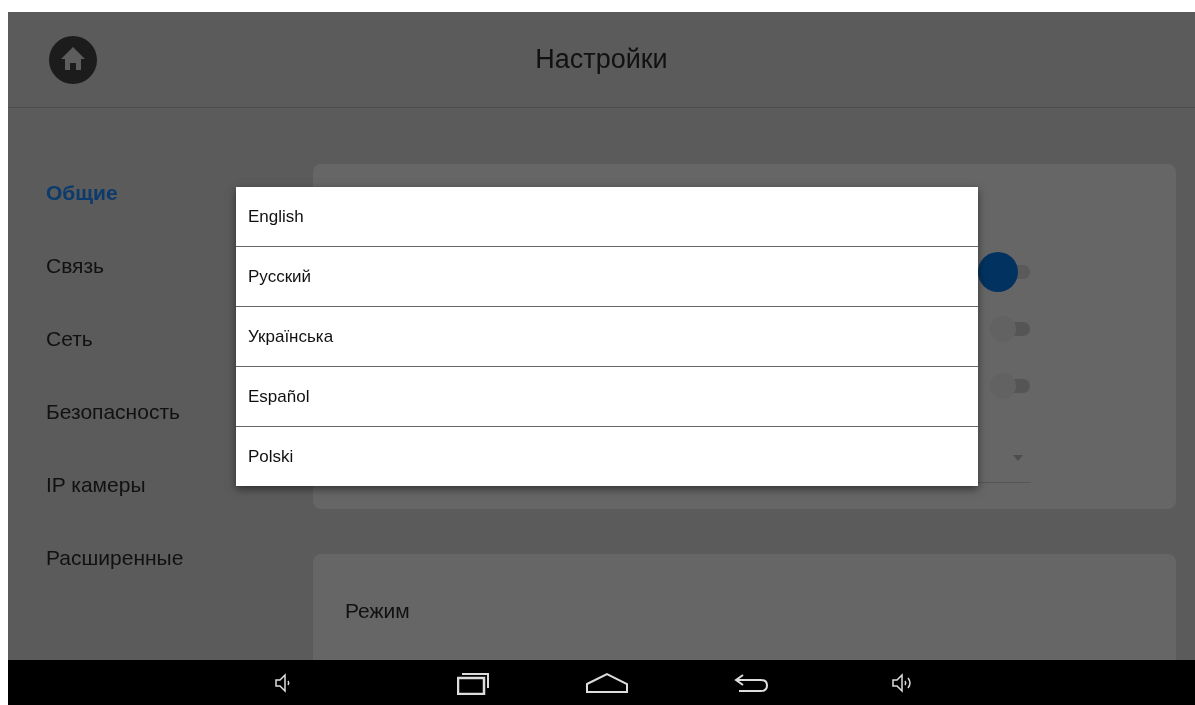  What do you see at coordinates (69, 338) in the screenshot?
I see `sidebar-item: Сеть` at bounding box center [69, 338].